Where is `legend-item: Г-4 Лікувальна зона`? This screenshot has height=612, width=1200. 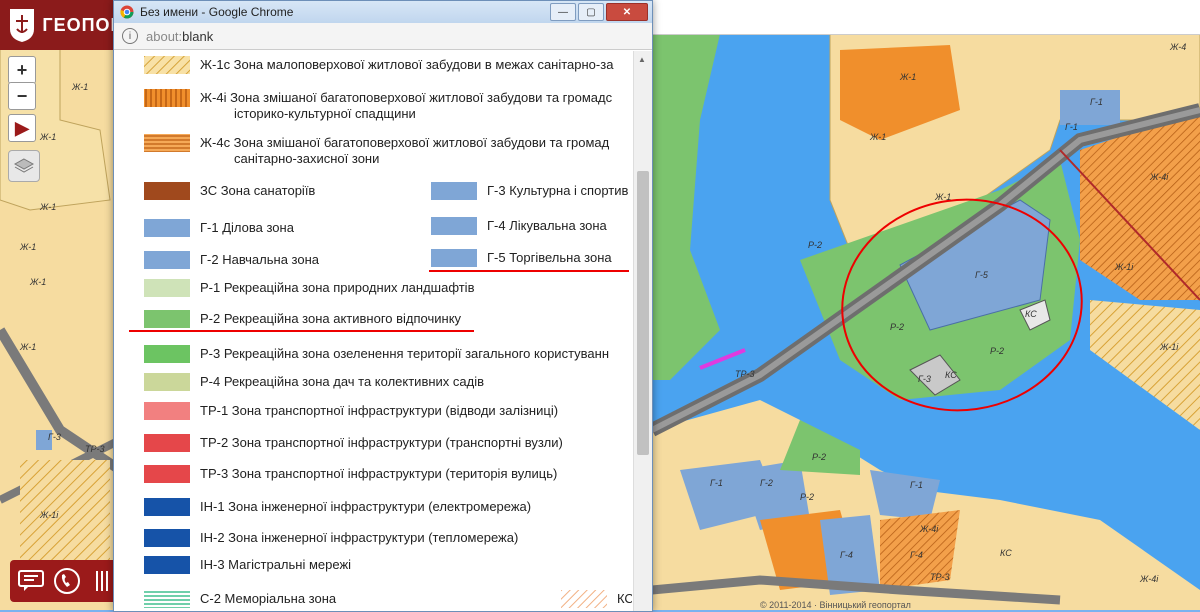
legend-item: Г-4 Лікувальна зона is located at coordinates (519, 226).